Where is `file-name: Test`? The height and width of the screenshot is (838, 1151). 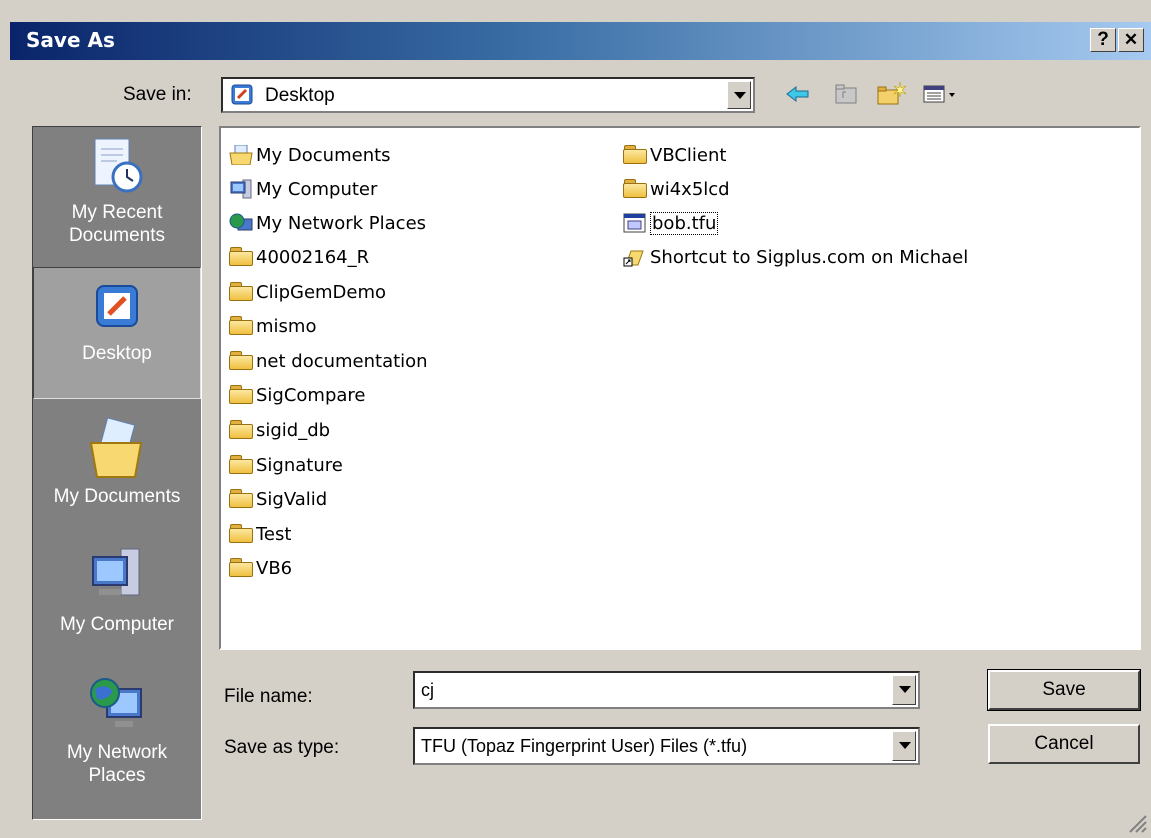
file-name: Test is located at coordinates (274, 534).